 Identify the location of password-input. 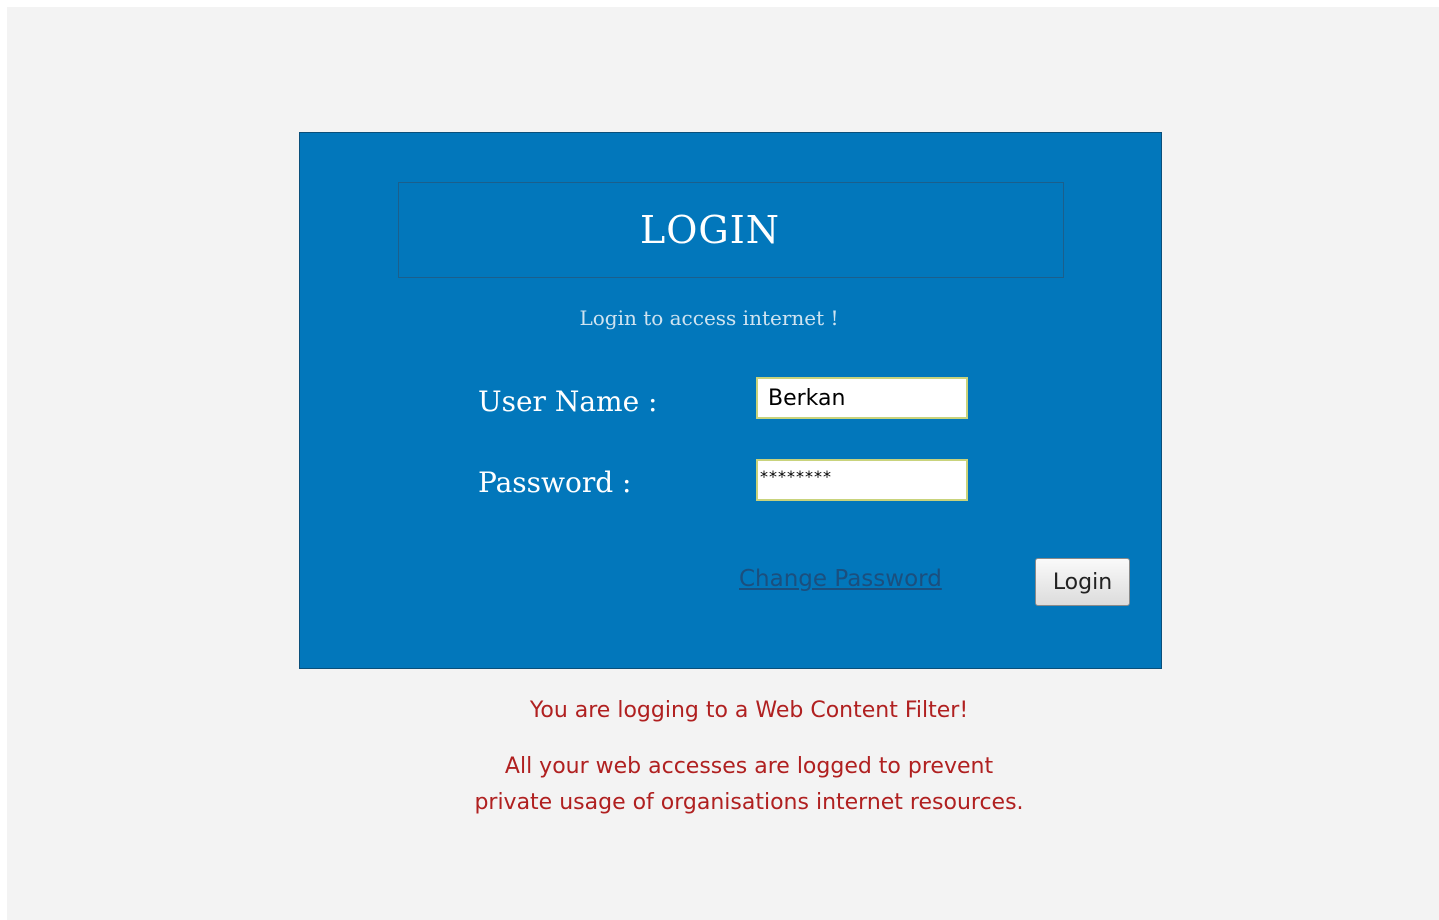
(862, 480).